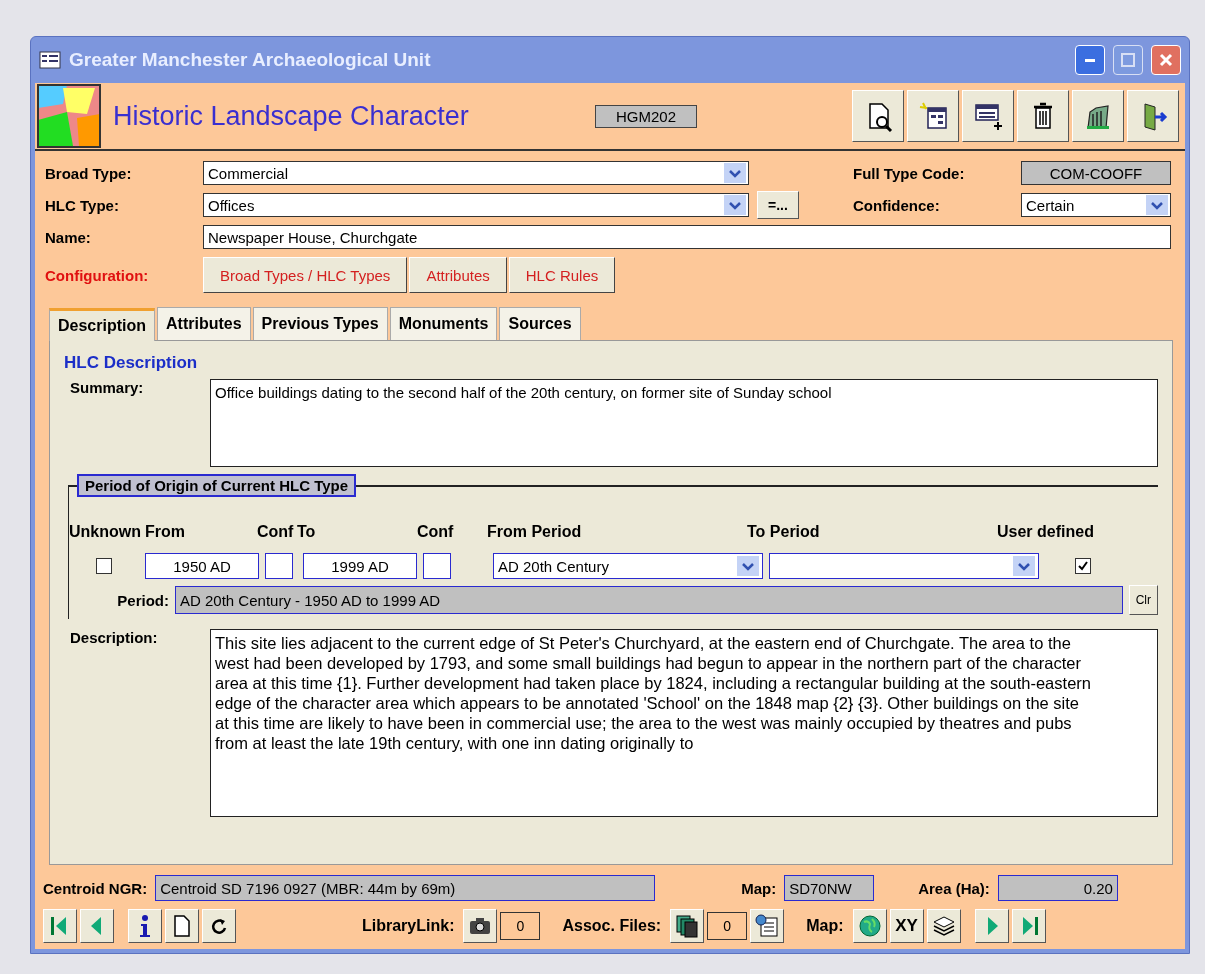 Image resolution: width=1205 pixels, height=974 pixels. I want to click on field-label: Area (Ha):, so click(954, 888).